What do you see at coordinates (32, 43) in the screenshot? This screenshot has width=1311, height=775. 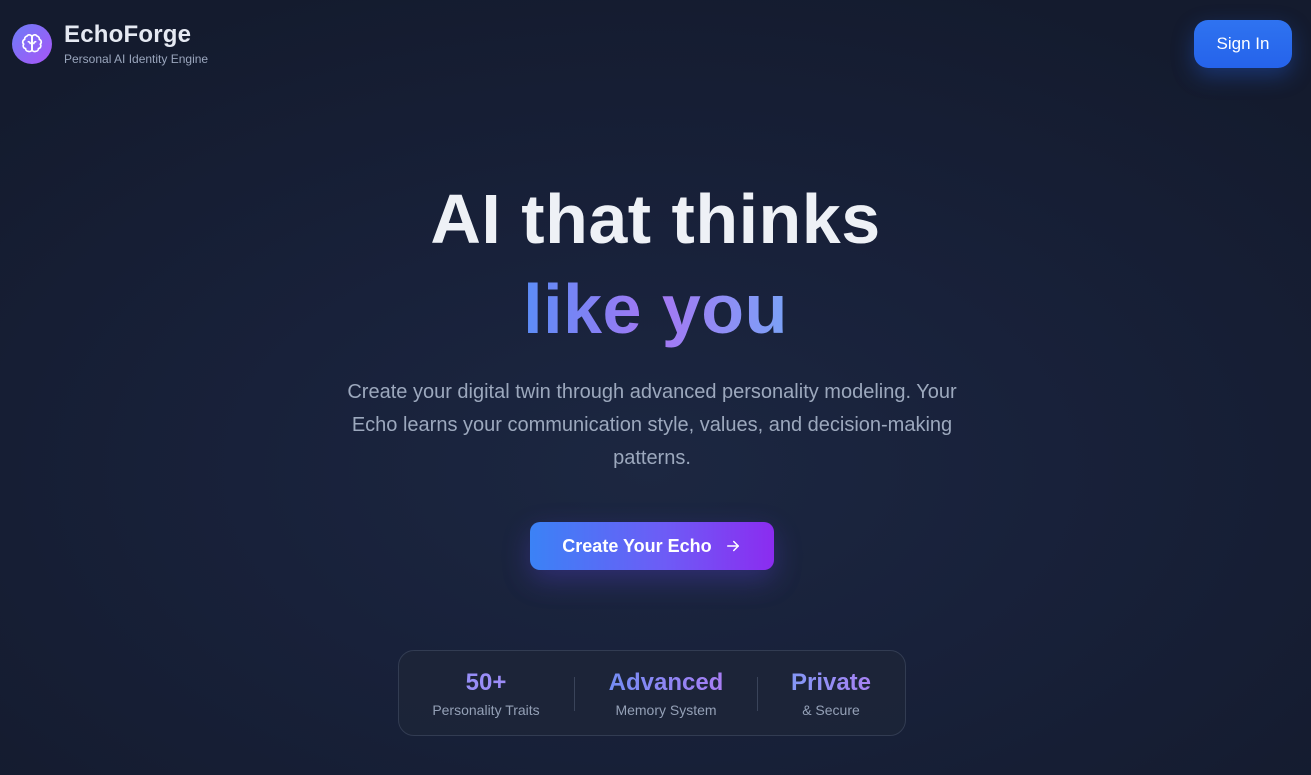 I see `brain-icon` at bounding box center [32, 43].